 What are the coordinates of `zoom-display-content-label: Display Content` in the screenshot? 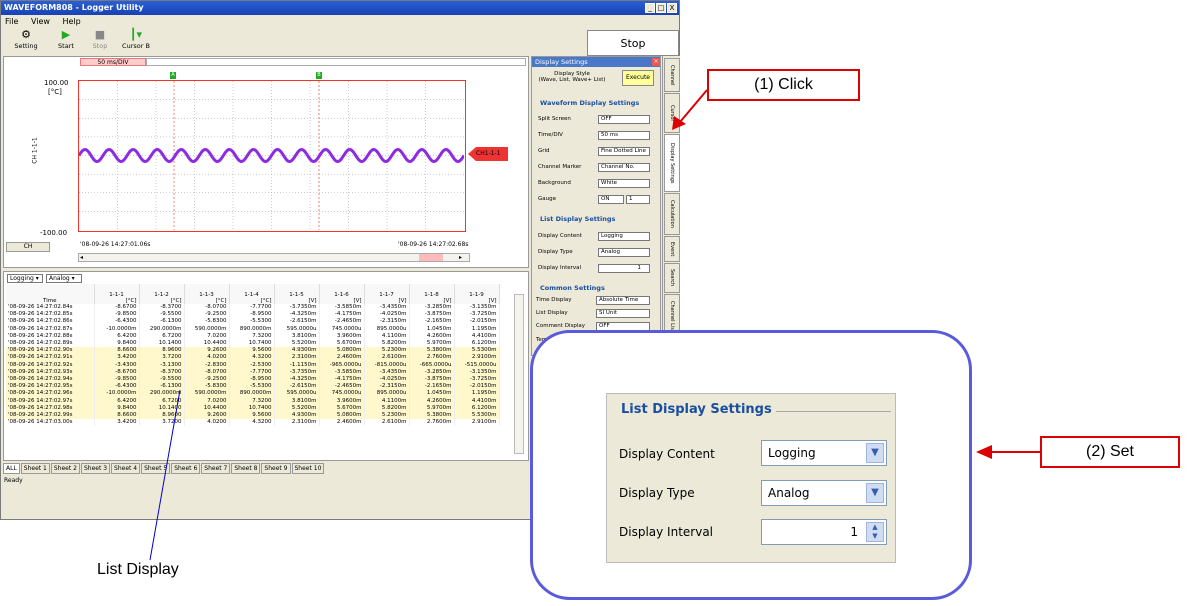 It's located at (667, 454).